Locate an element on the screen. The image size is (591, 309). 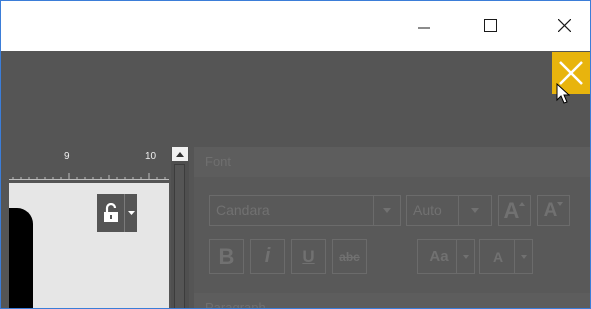
font-color-button: A is located at coordinates (506, 256).